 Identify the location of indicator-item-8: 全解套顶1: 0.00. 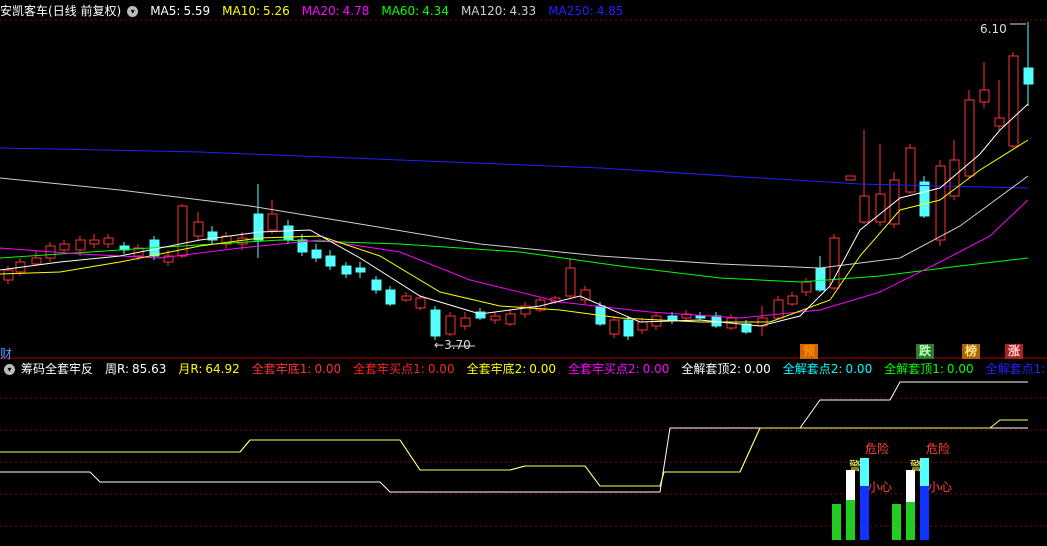
(928, 369).